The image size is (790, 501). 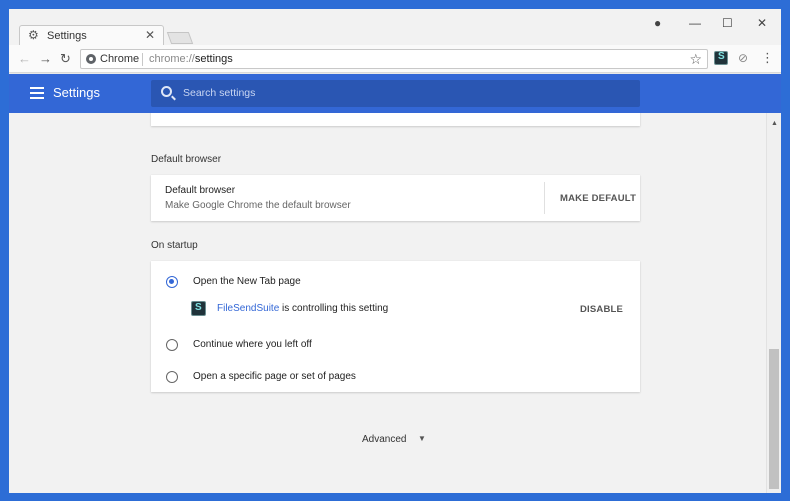 I want to click on back-button: ←, so click(x=24, y=59).